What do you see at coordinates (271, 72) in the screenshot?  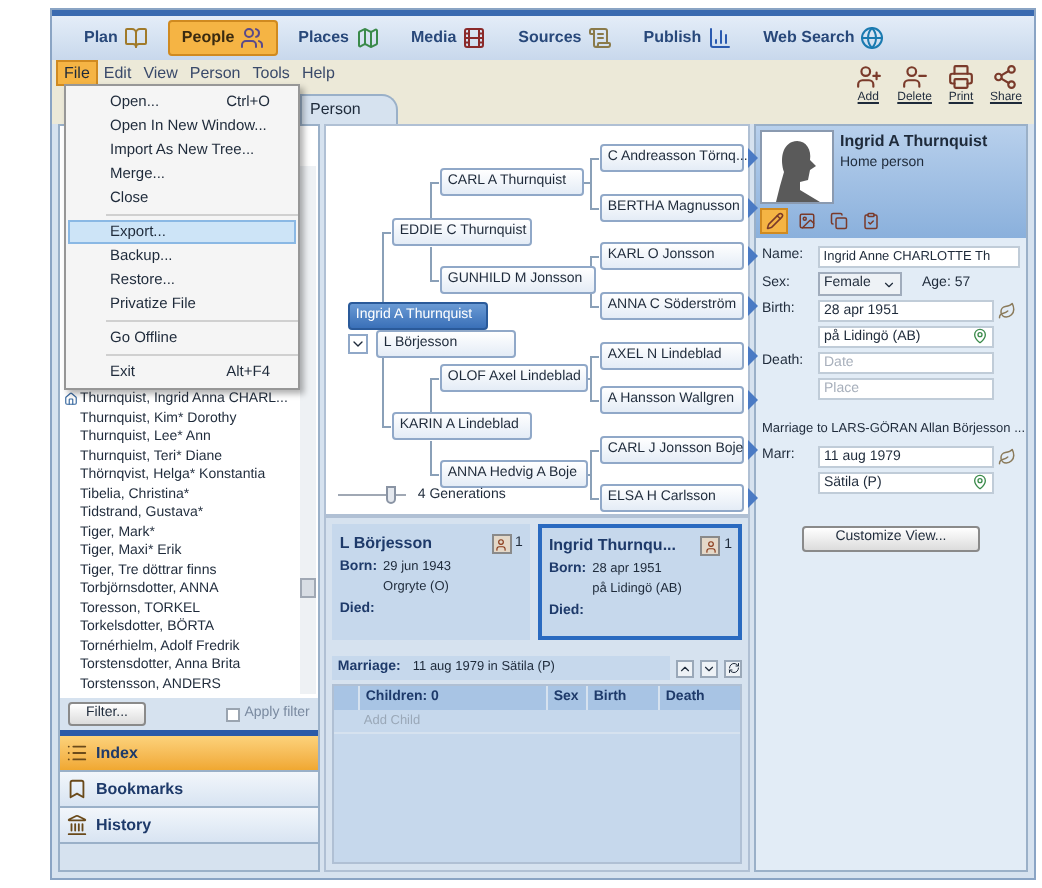 I see `menu-item: Tools` at bounding box center [271, 72].